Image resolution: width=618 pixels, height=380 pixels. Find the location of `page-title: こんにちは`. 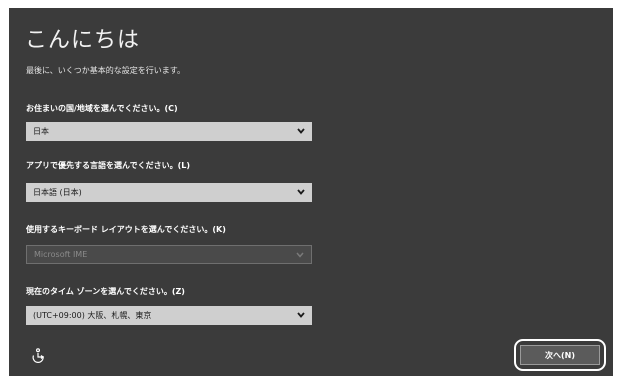

page-title: こんにちは is located at coordinates (83, 40).